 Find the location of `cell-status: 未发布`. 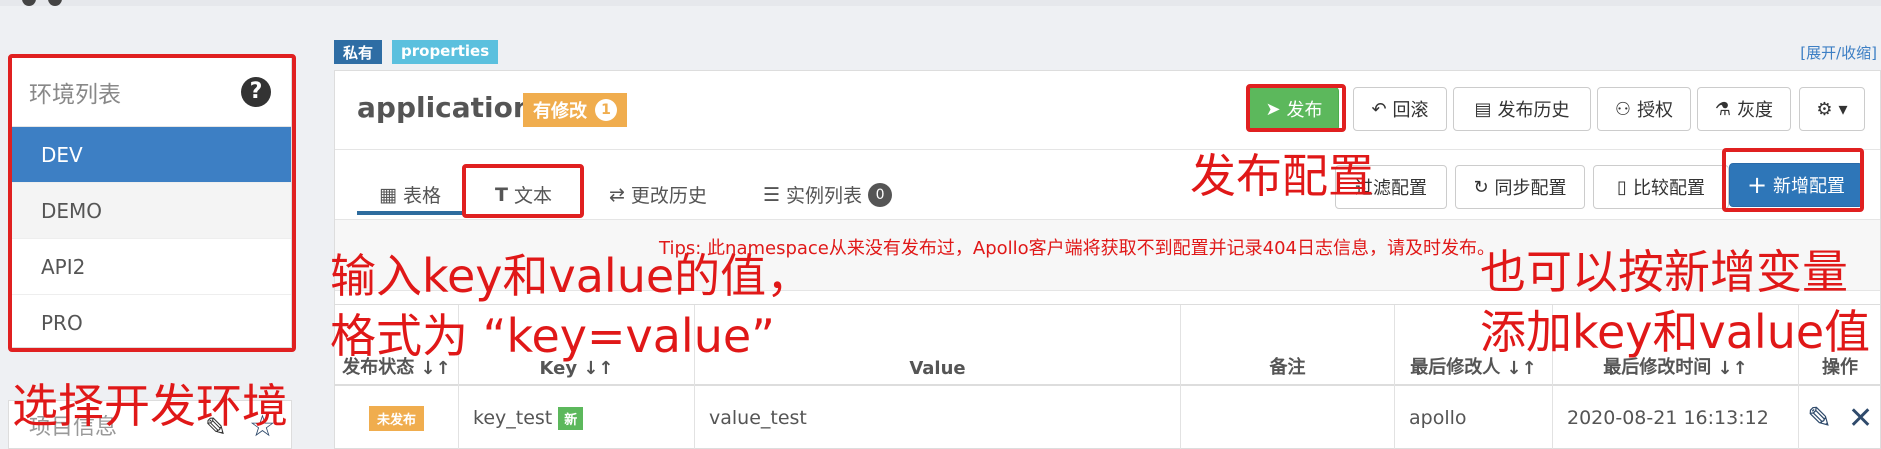

cell-status: 未发布 is located at coordinates (397, 417).